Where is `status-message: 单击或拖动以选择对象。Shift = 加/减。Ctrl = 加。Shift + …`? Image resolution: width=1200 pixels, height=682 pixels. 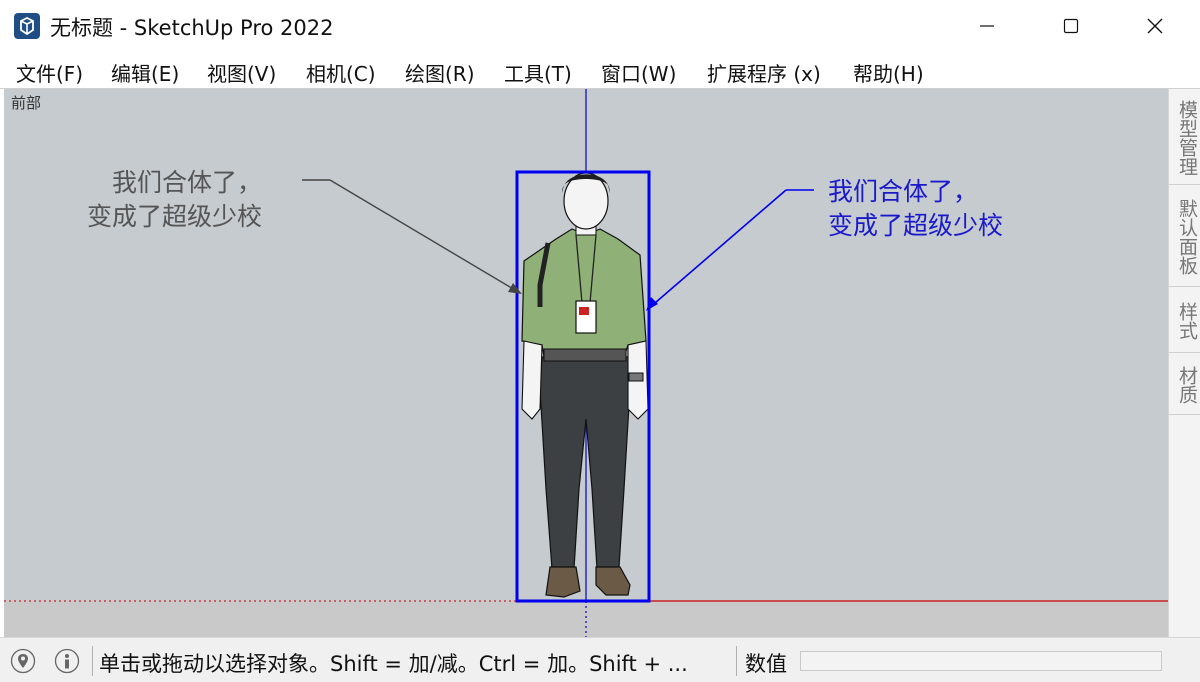
status-message: 单击或拖动以选择对象。Shift = 加/减。Ctrl = 加。Shift + … is located at coordinates (393, 664).